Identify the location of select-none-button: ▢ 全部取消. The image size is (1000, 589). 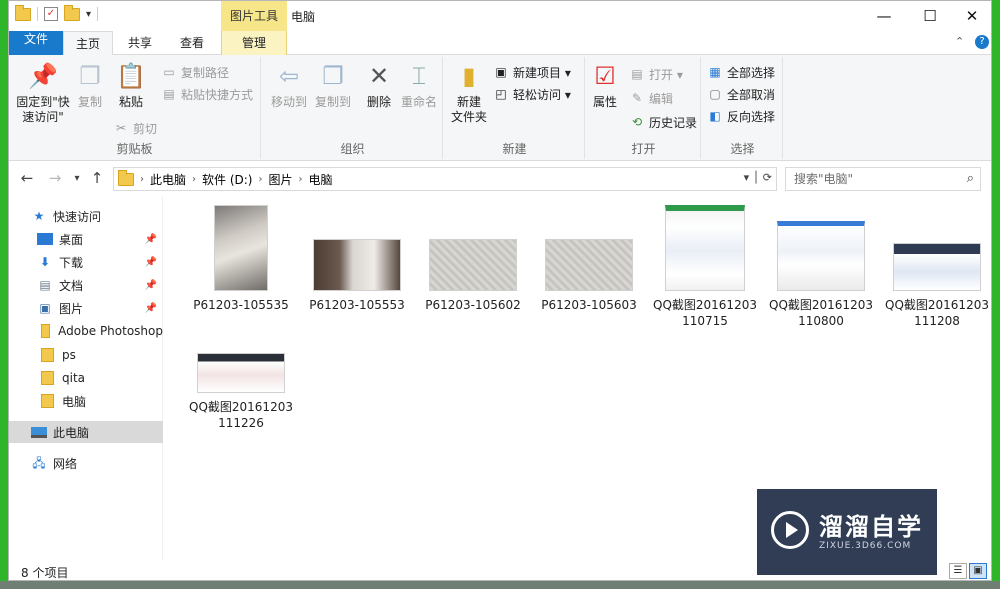
(741, 94).